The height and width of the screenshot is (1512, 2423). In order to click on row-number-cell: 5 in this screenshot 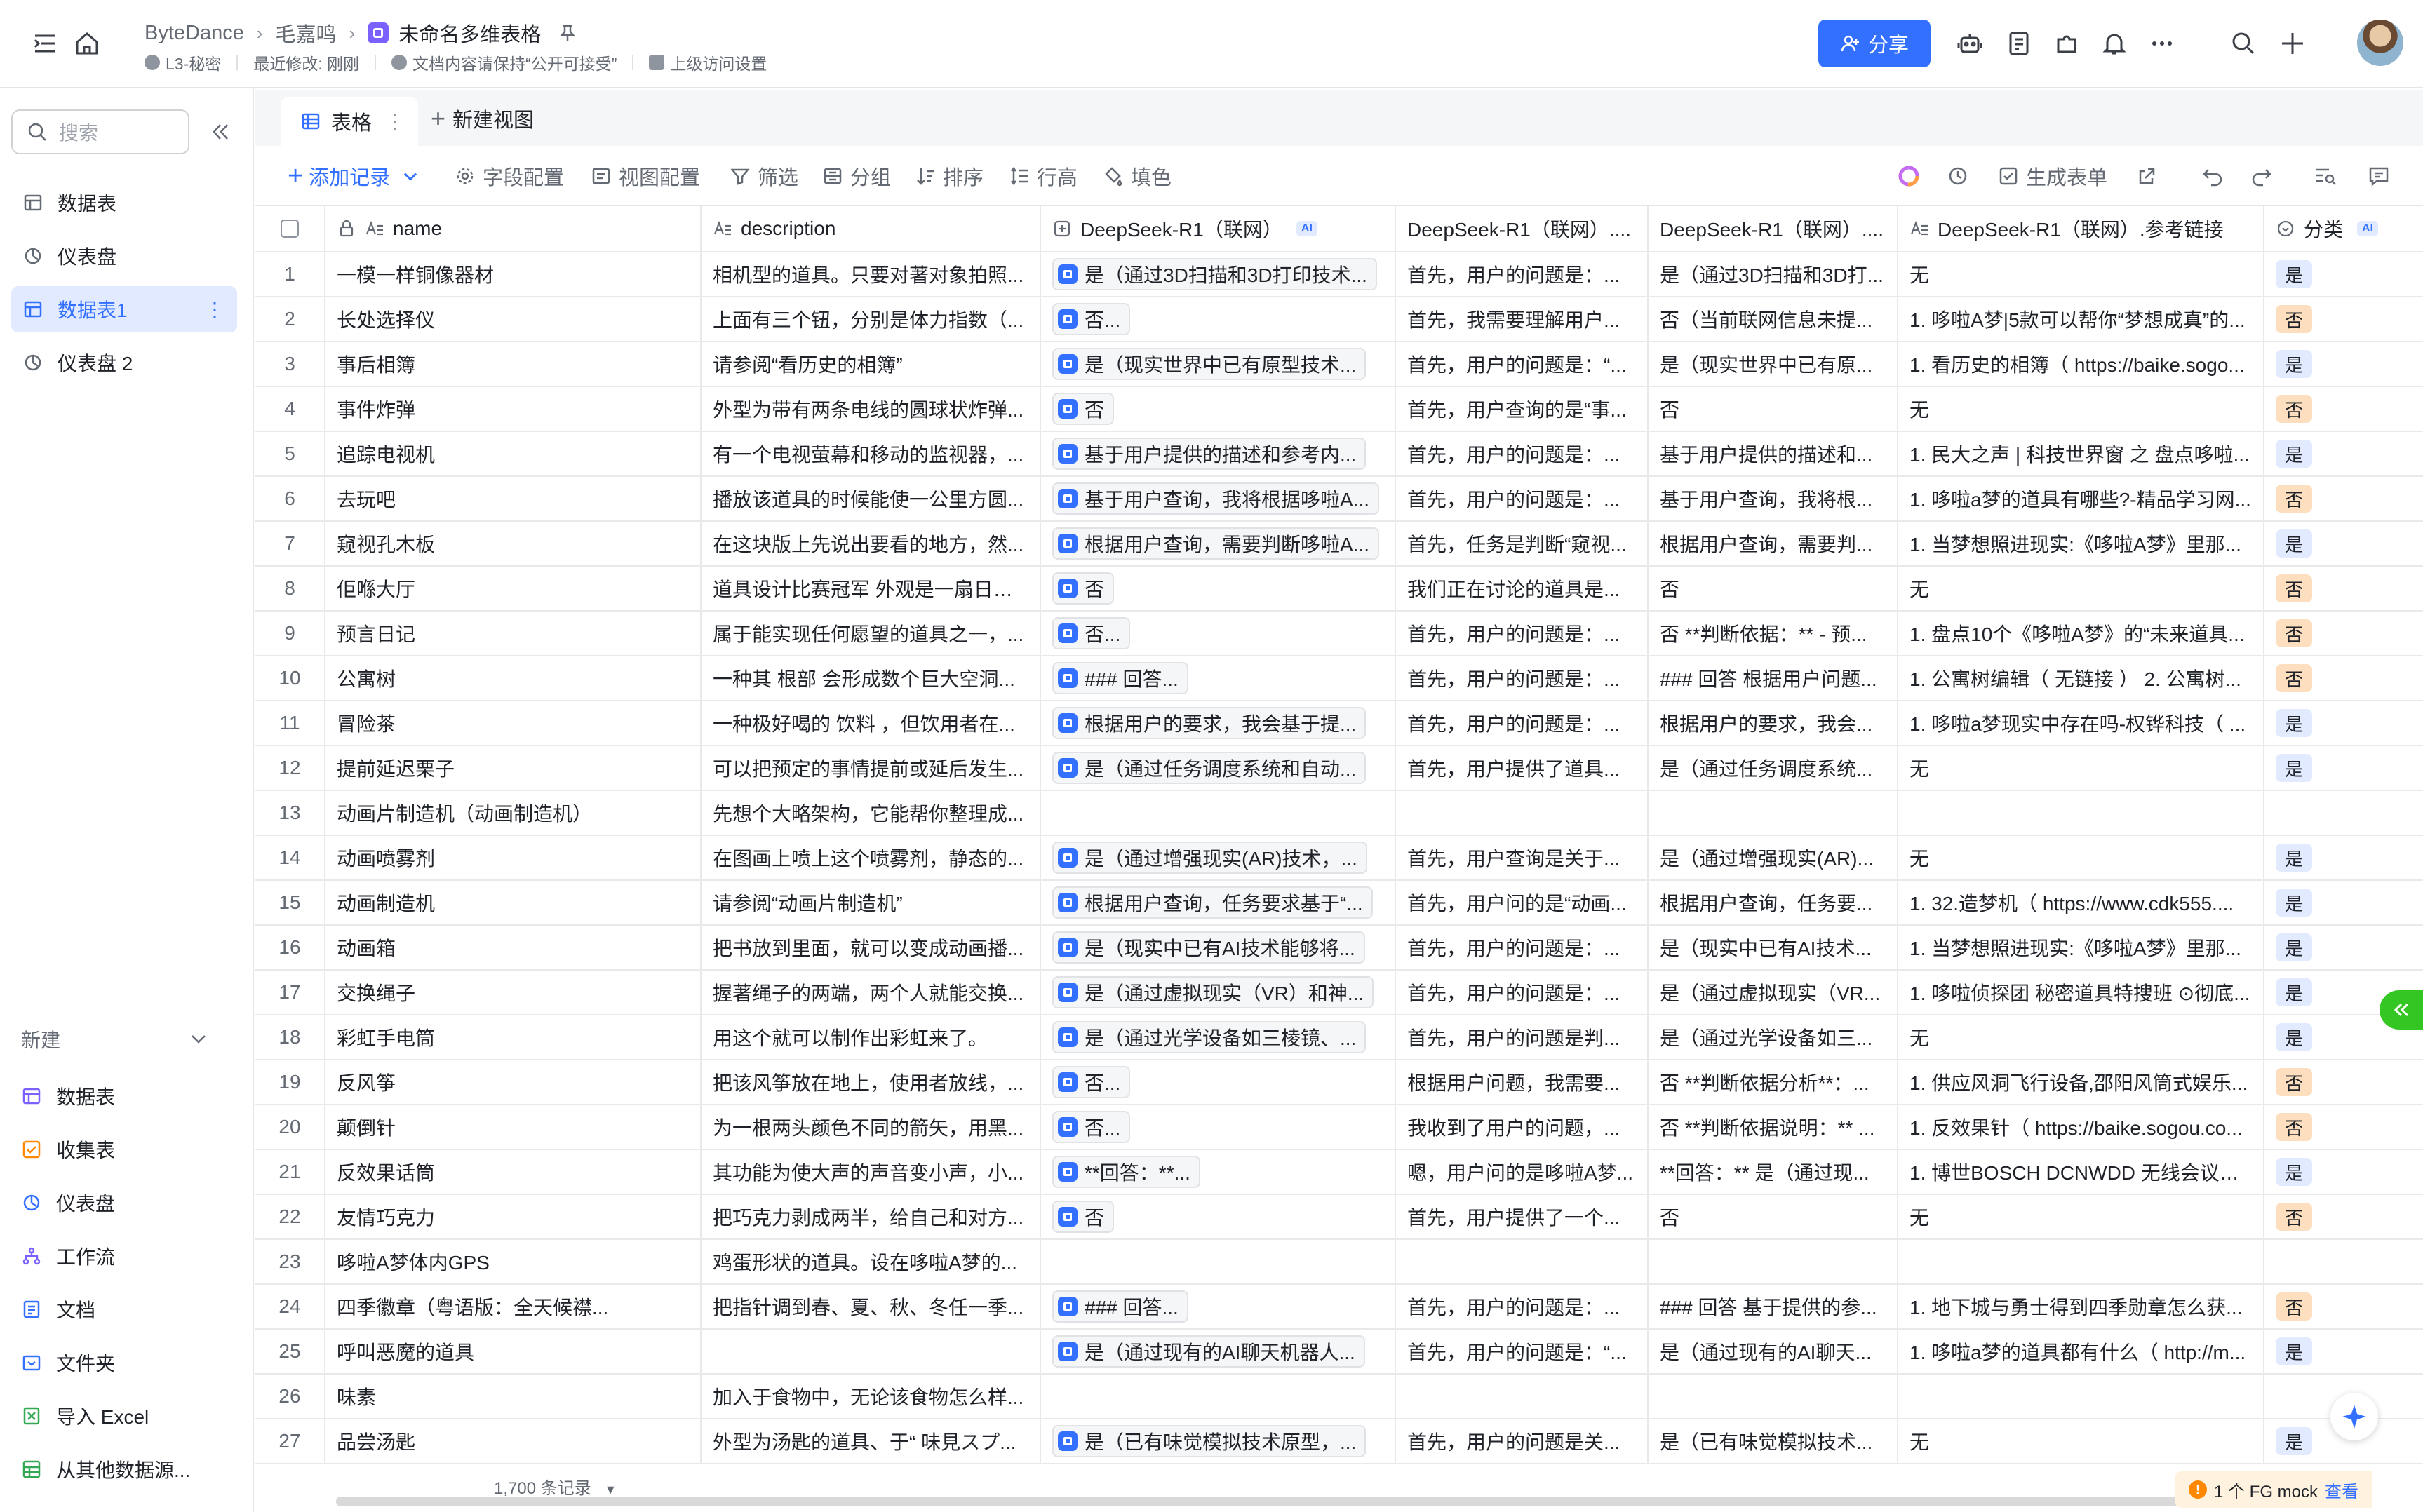, I will do `click(290, 453)`.